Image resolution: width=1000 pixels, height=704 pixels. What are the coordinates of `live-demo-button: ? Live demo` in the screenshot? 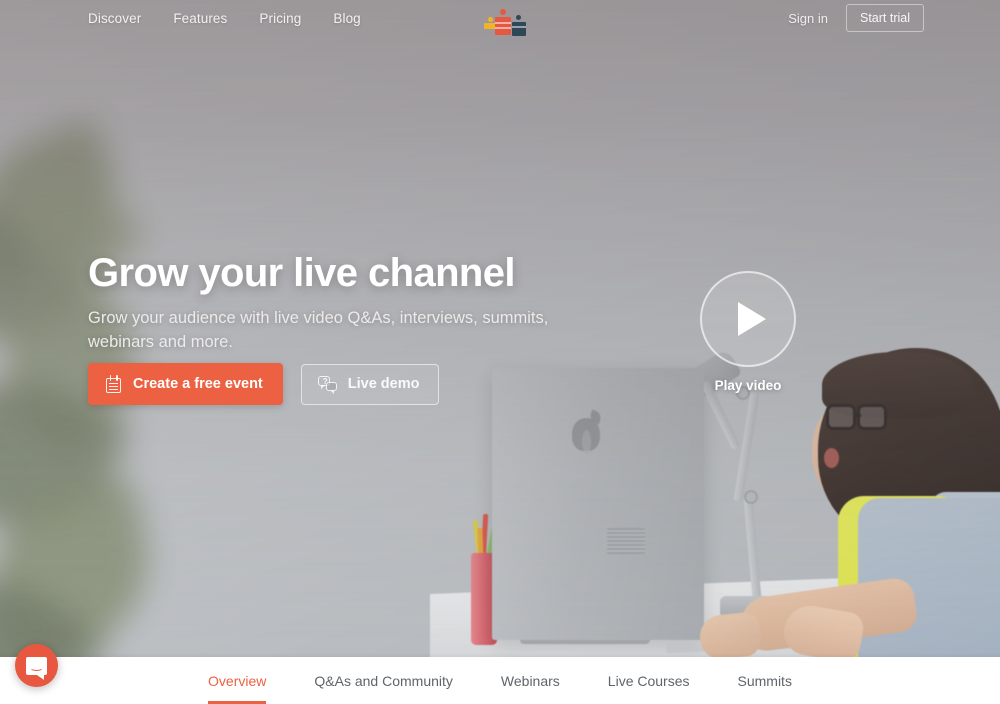 It's located at (370, 384).